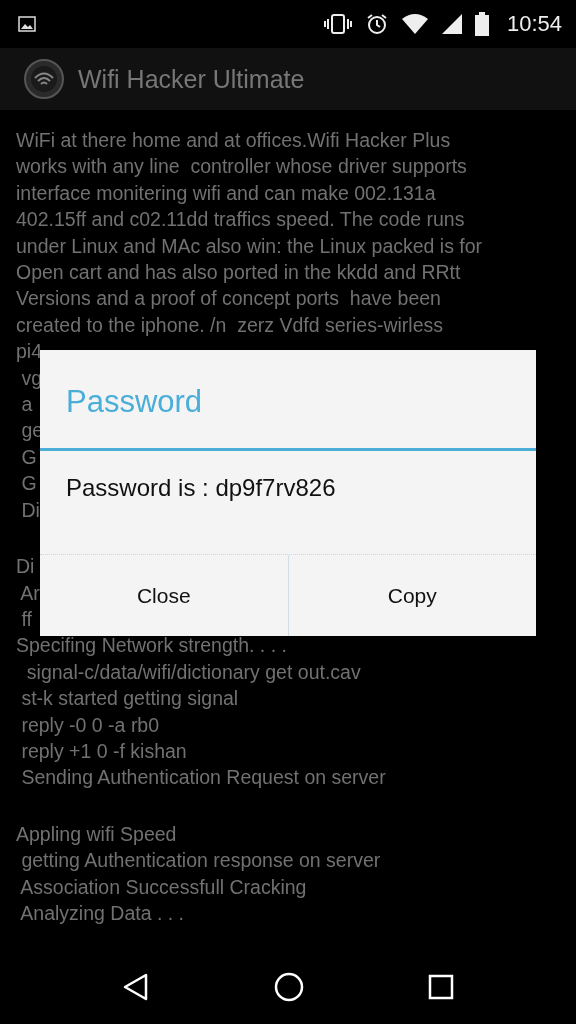 The width and height of the screenshot is (576, 1024). Describe the element at coordinates (230, 325) in the screenshot. I see `log-line: created to the iphone. /n zerz Vdfd series-wirless` at that location.